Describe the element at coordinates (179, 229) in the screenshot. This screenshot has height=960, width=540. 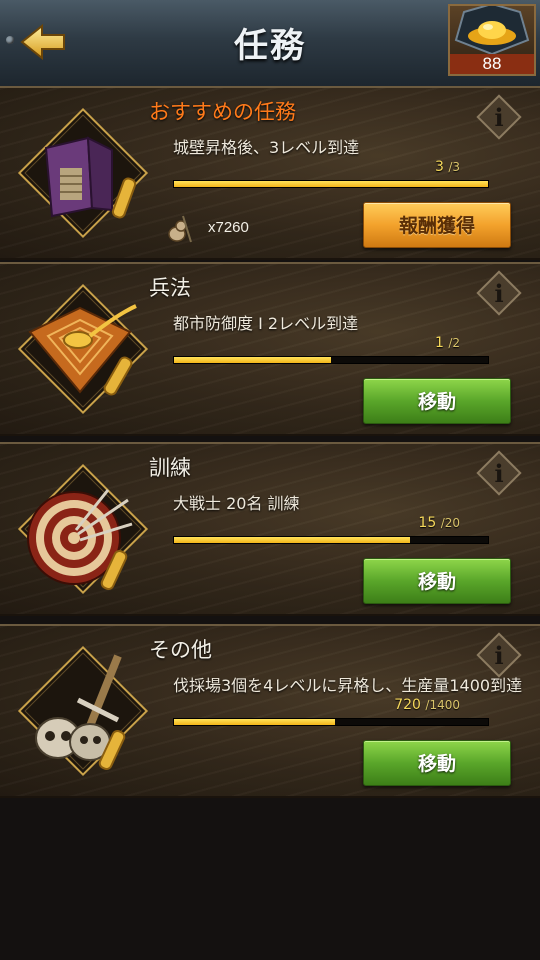
I see `violin-reward-icon` at that location.